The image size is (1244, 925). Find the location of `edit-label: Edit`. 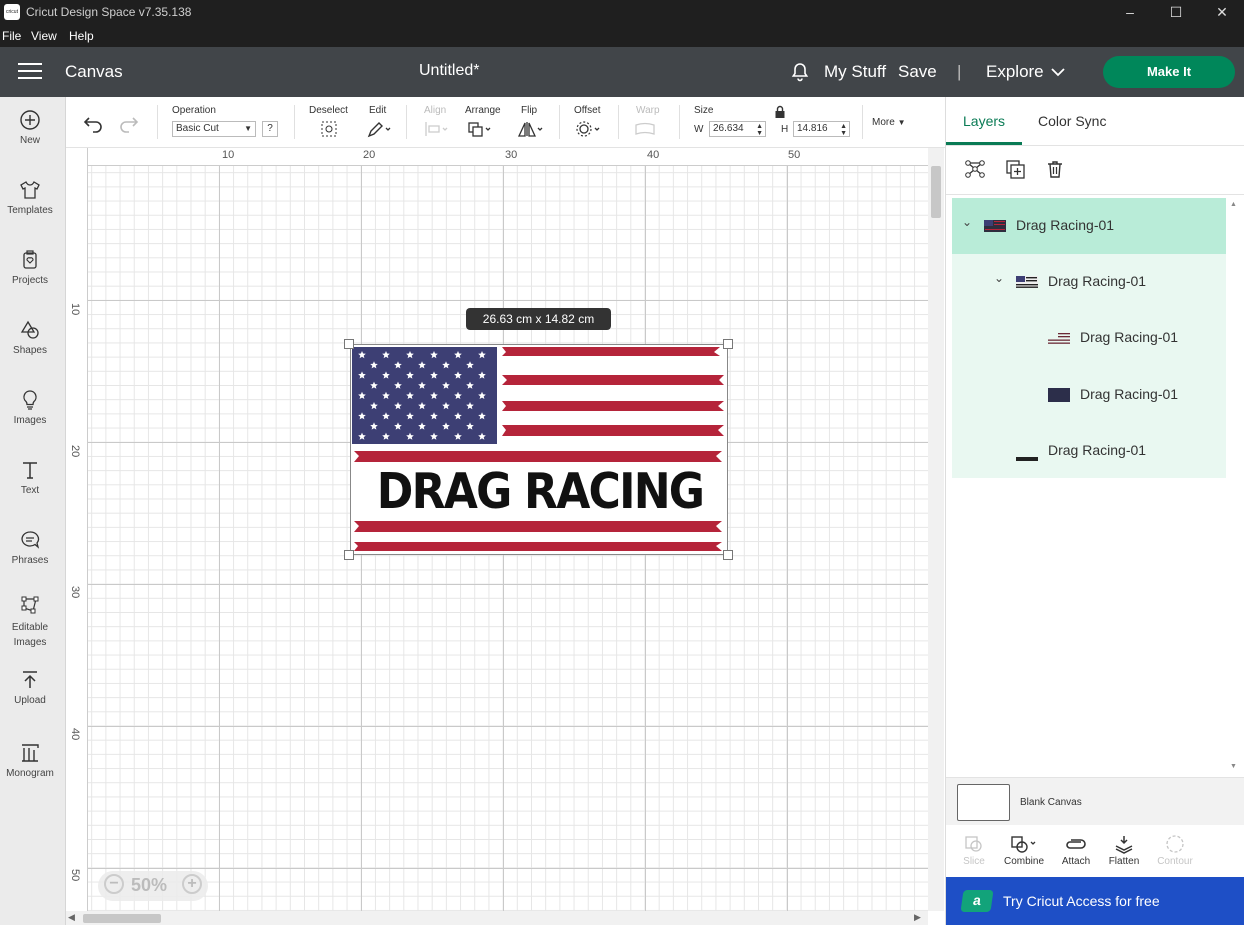

edit-label: Edit is located at coordinates (378, 110).